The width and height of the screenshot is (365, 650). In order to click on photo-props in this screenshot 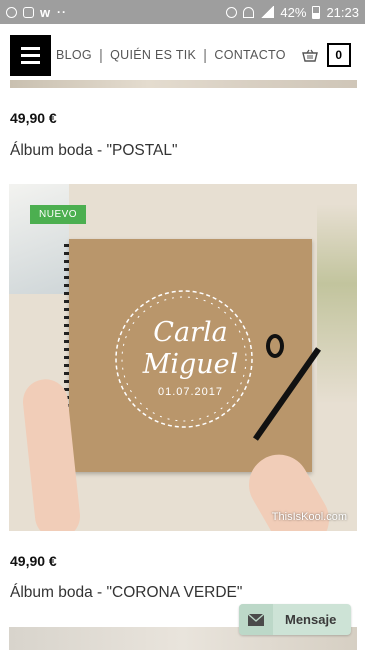, I will do `click(39, 239)`.